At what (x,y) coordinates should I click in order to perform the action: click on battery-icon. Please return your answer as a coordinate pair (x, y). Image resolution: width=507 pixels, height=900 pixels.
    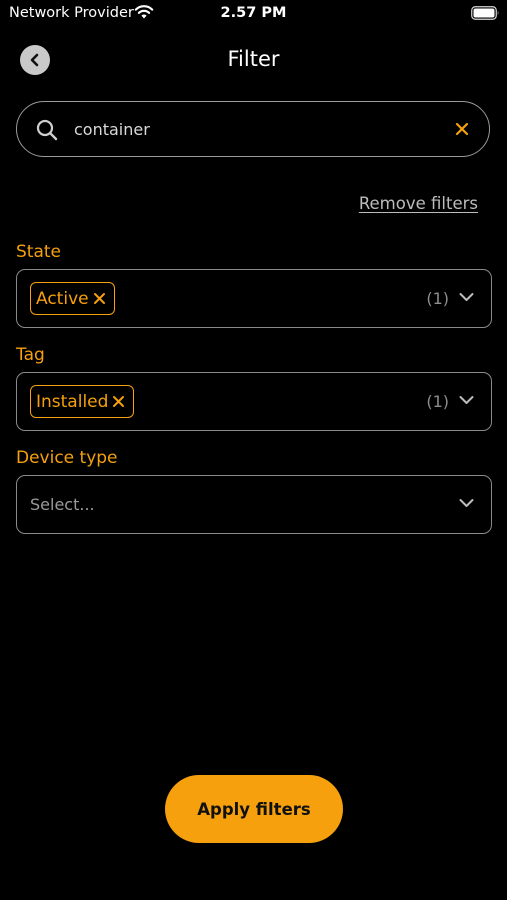
    Looking at the image, I should click on (485, 13).